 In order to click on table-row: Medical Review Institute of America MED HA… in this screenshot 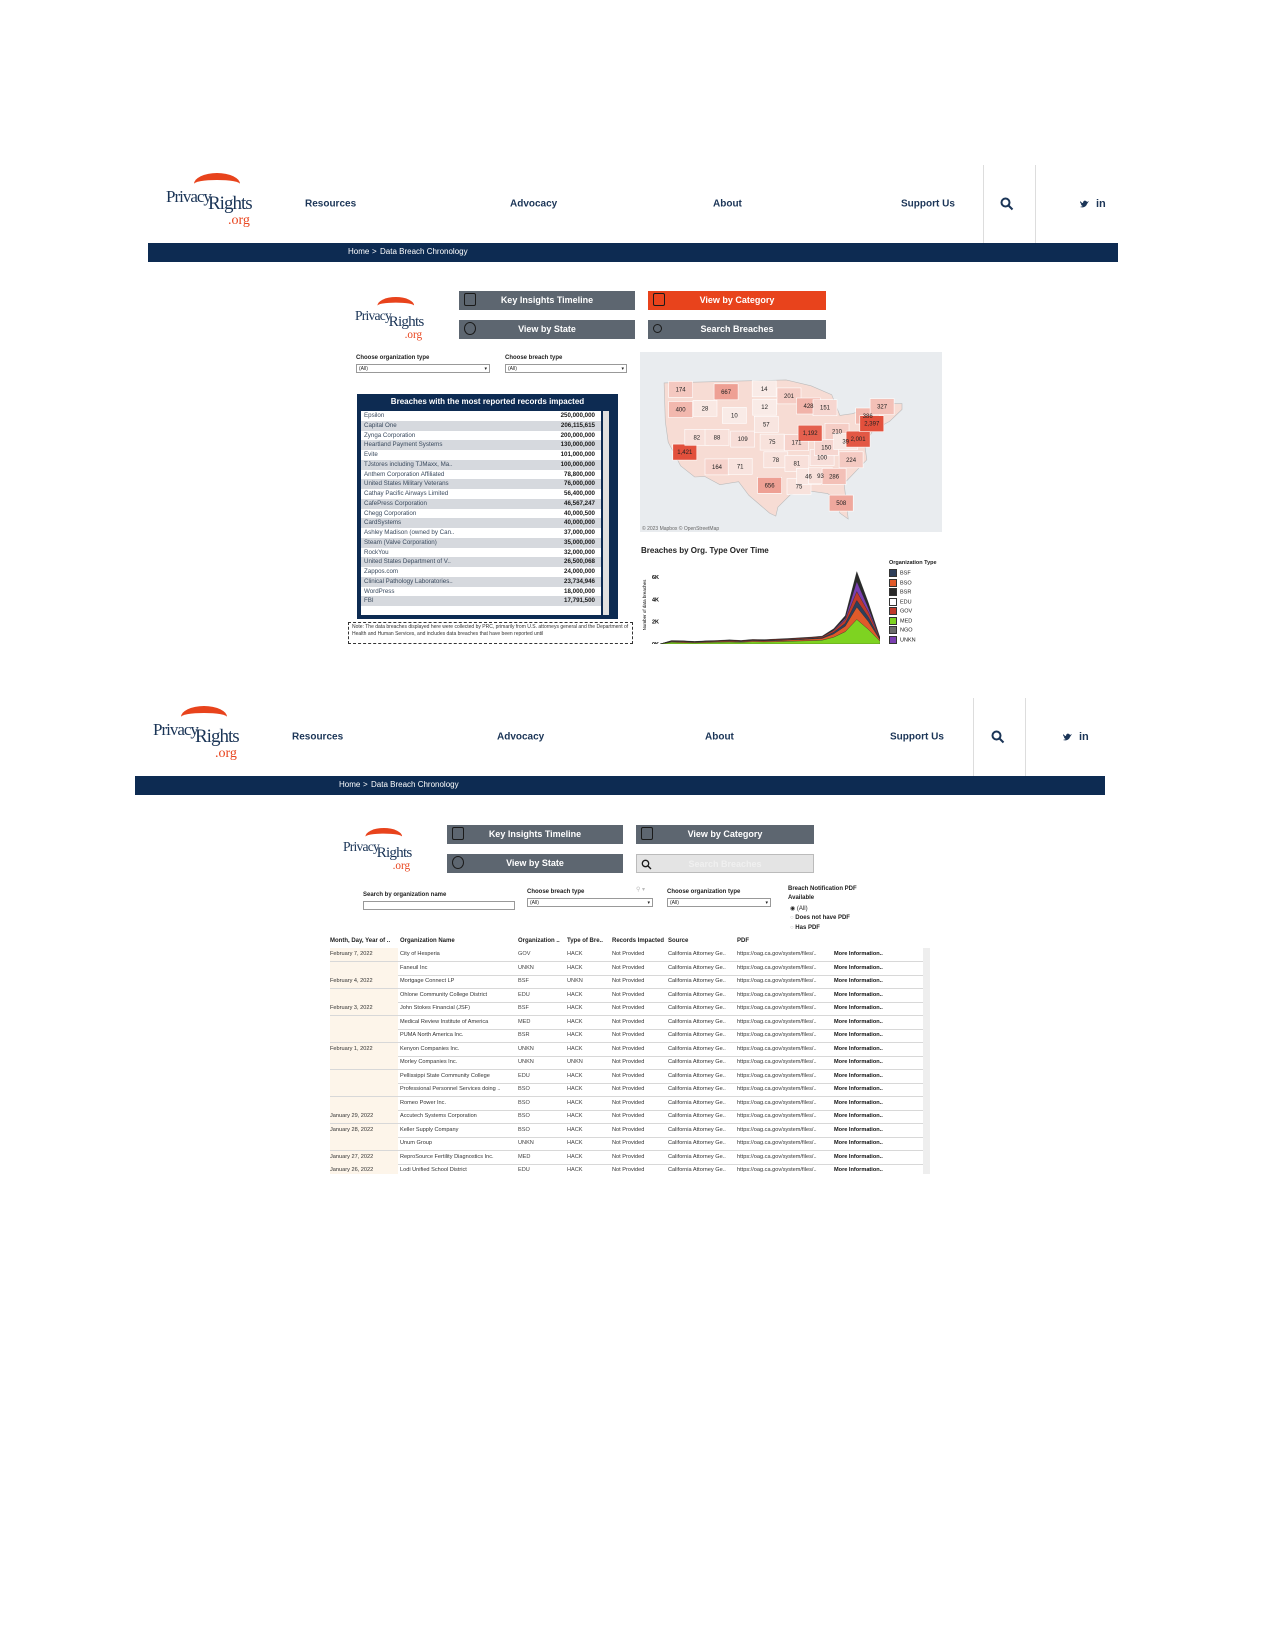, I will do `click(626, 1022)`.